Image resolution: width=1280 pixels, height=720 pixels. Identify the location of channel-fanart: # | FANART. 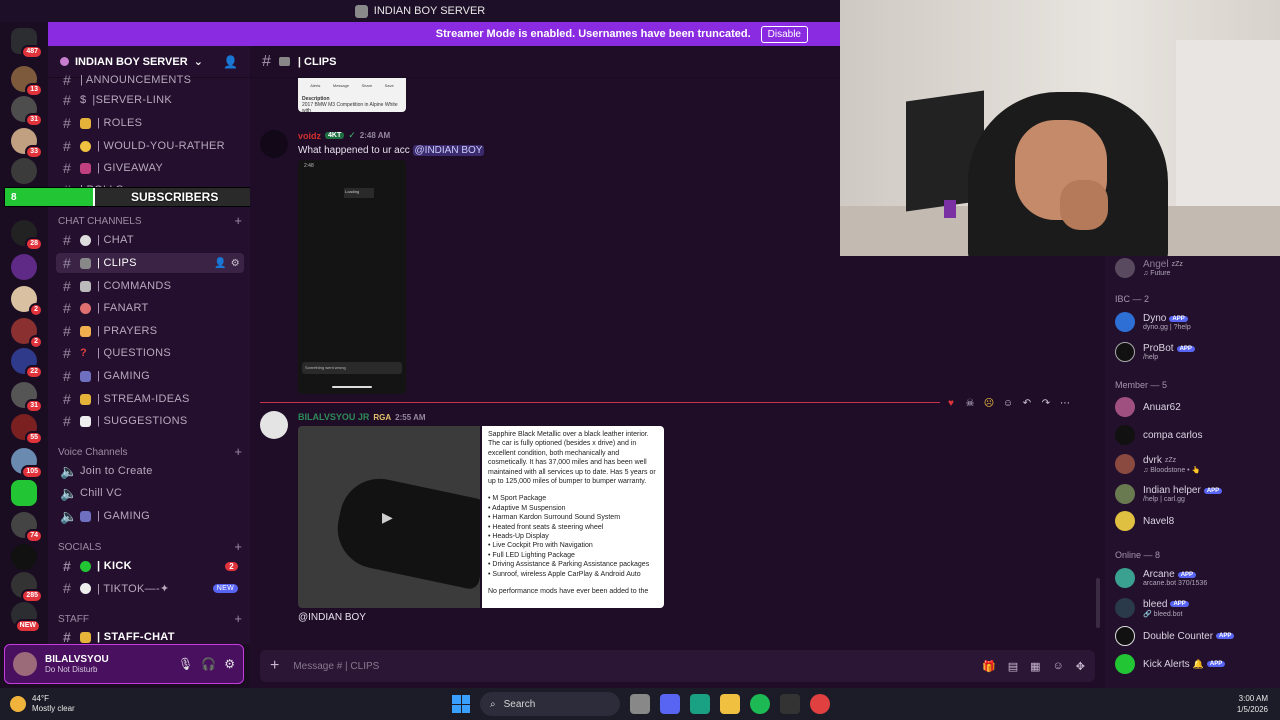
(150, 308).